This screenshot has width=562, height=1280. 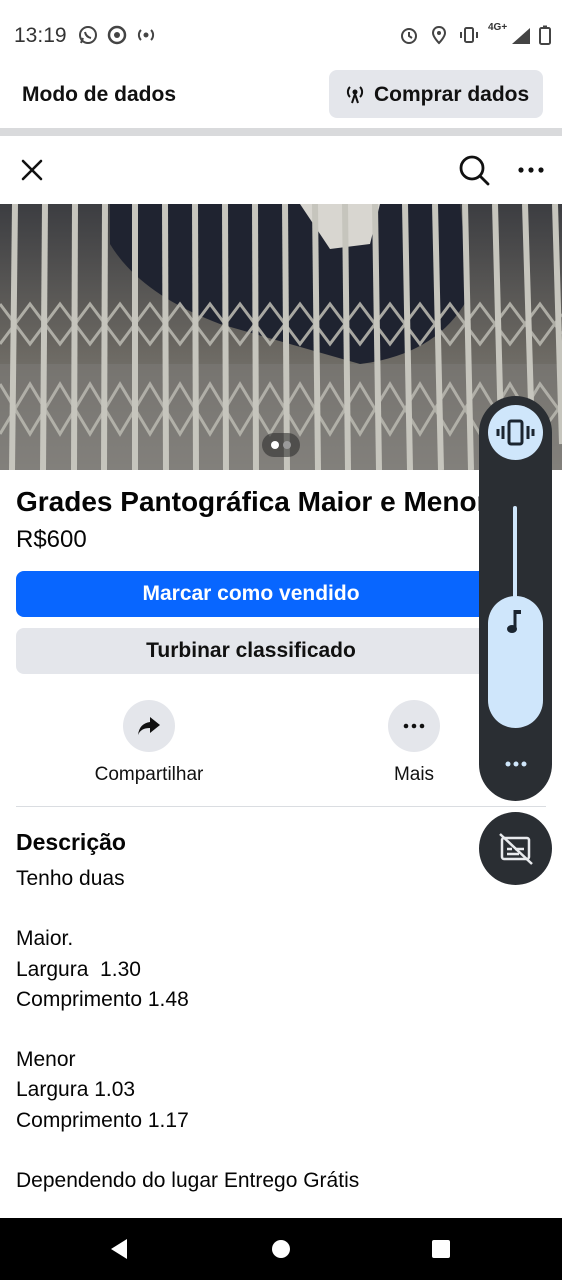 What do you see at coordinates (275, 445) in the screenshot?
I see `pager-dot-active` at bounding box center [275, 445].